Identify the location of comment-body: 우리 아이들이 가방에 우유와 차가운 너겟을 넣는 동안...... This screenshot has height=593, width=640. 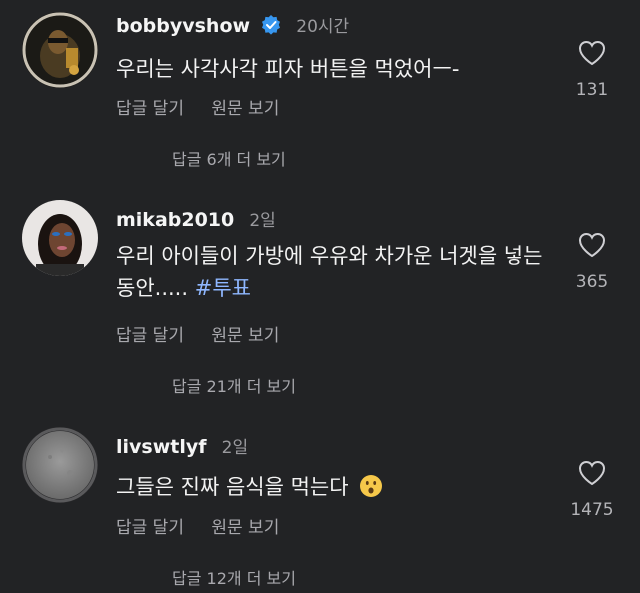
(329, 272).